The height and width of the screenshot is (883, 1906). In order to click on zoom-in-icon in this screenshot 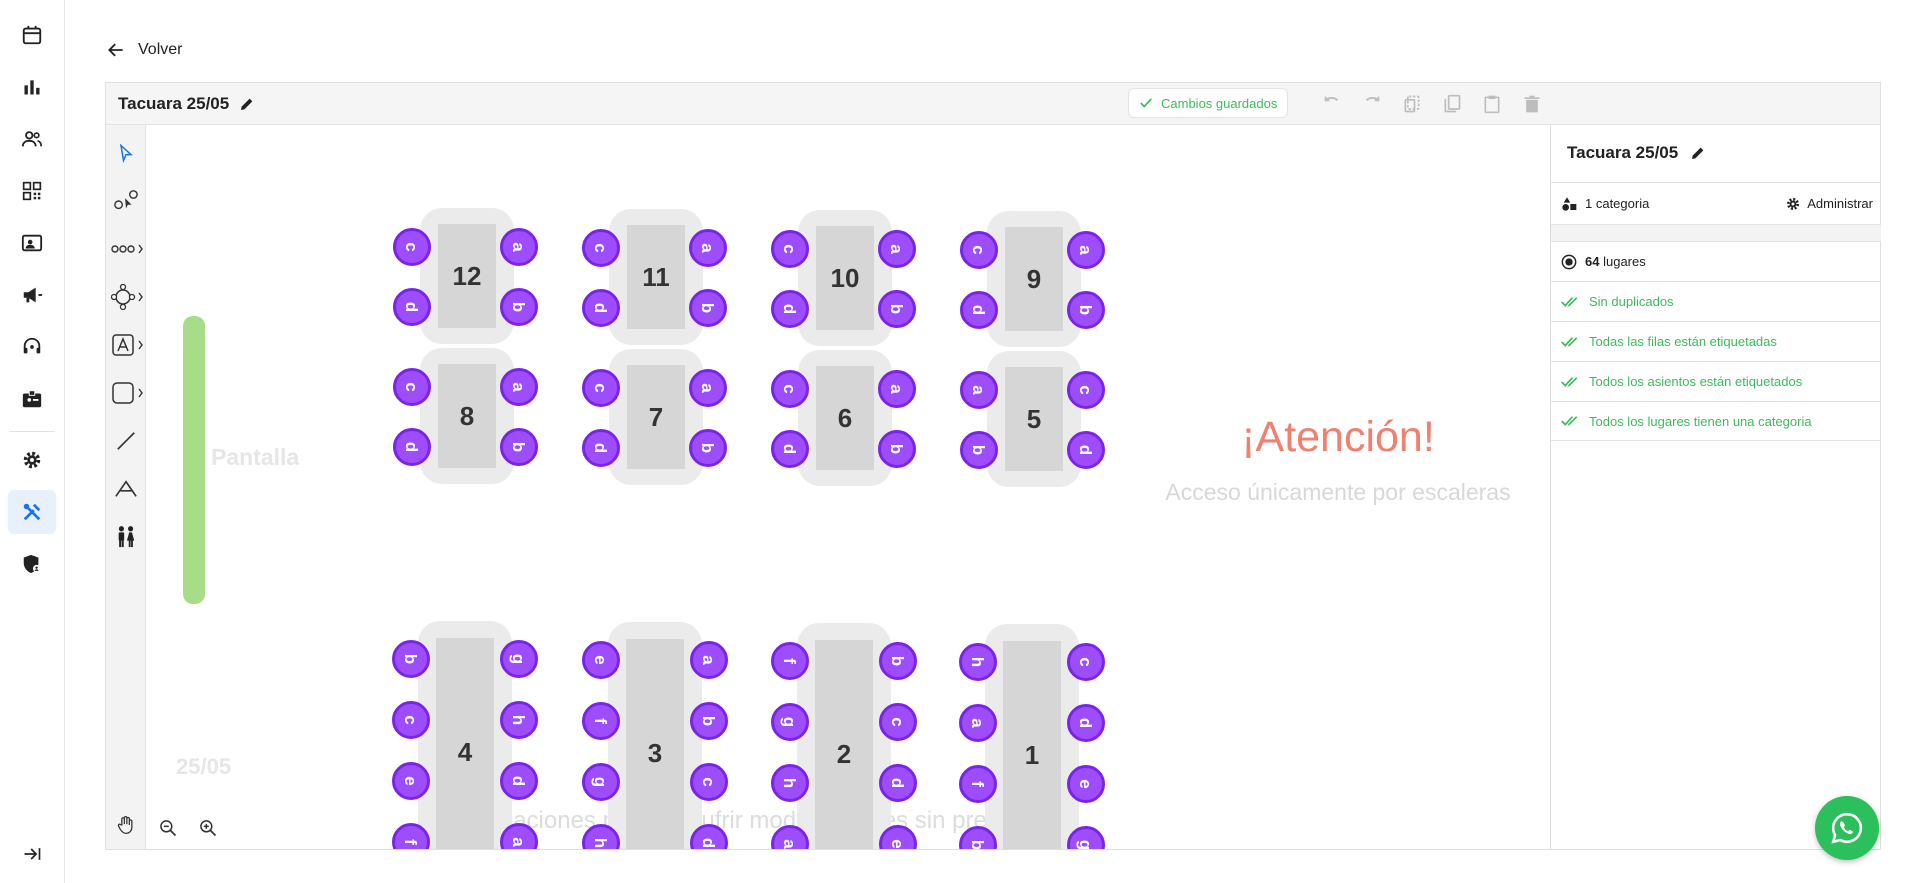, I will do `click(208, 828)`.